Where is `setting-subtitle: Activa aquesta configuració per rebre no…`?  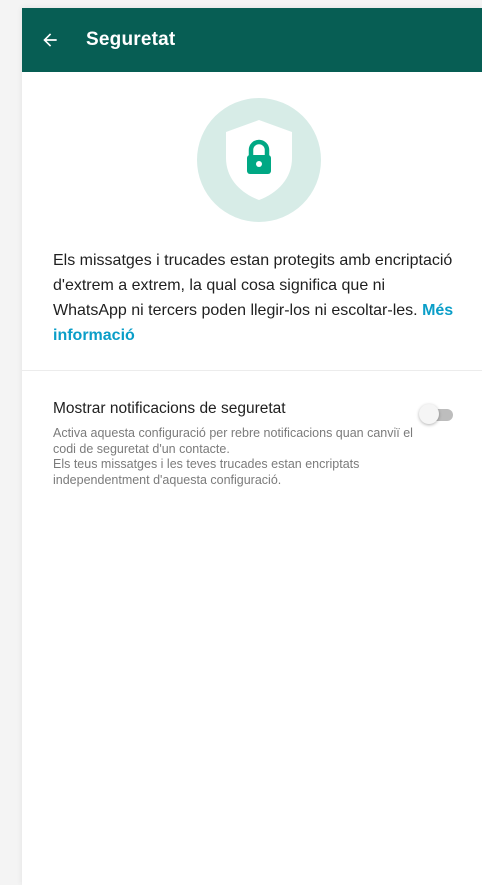
setting-subtitle: Activa aquesta configuració per rebre no… is located at coordinates (233, 457).